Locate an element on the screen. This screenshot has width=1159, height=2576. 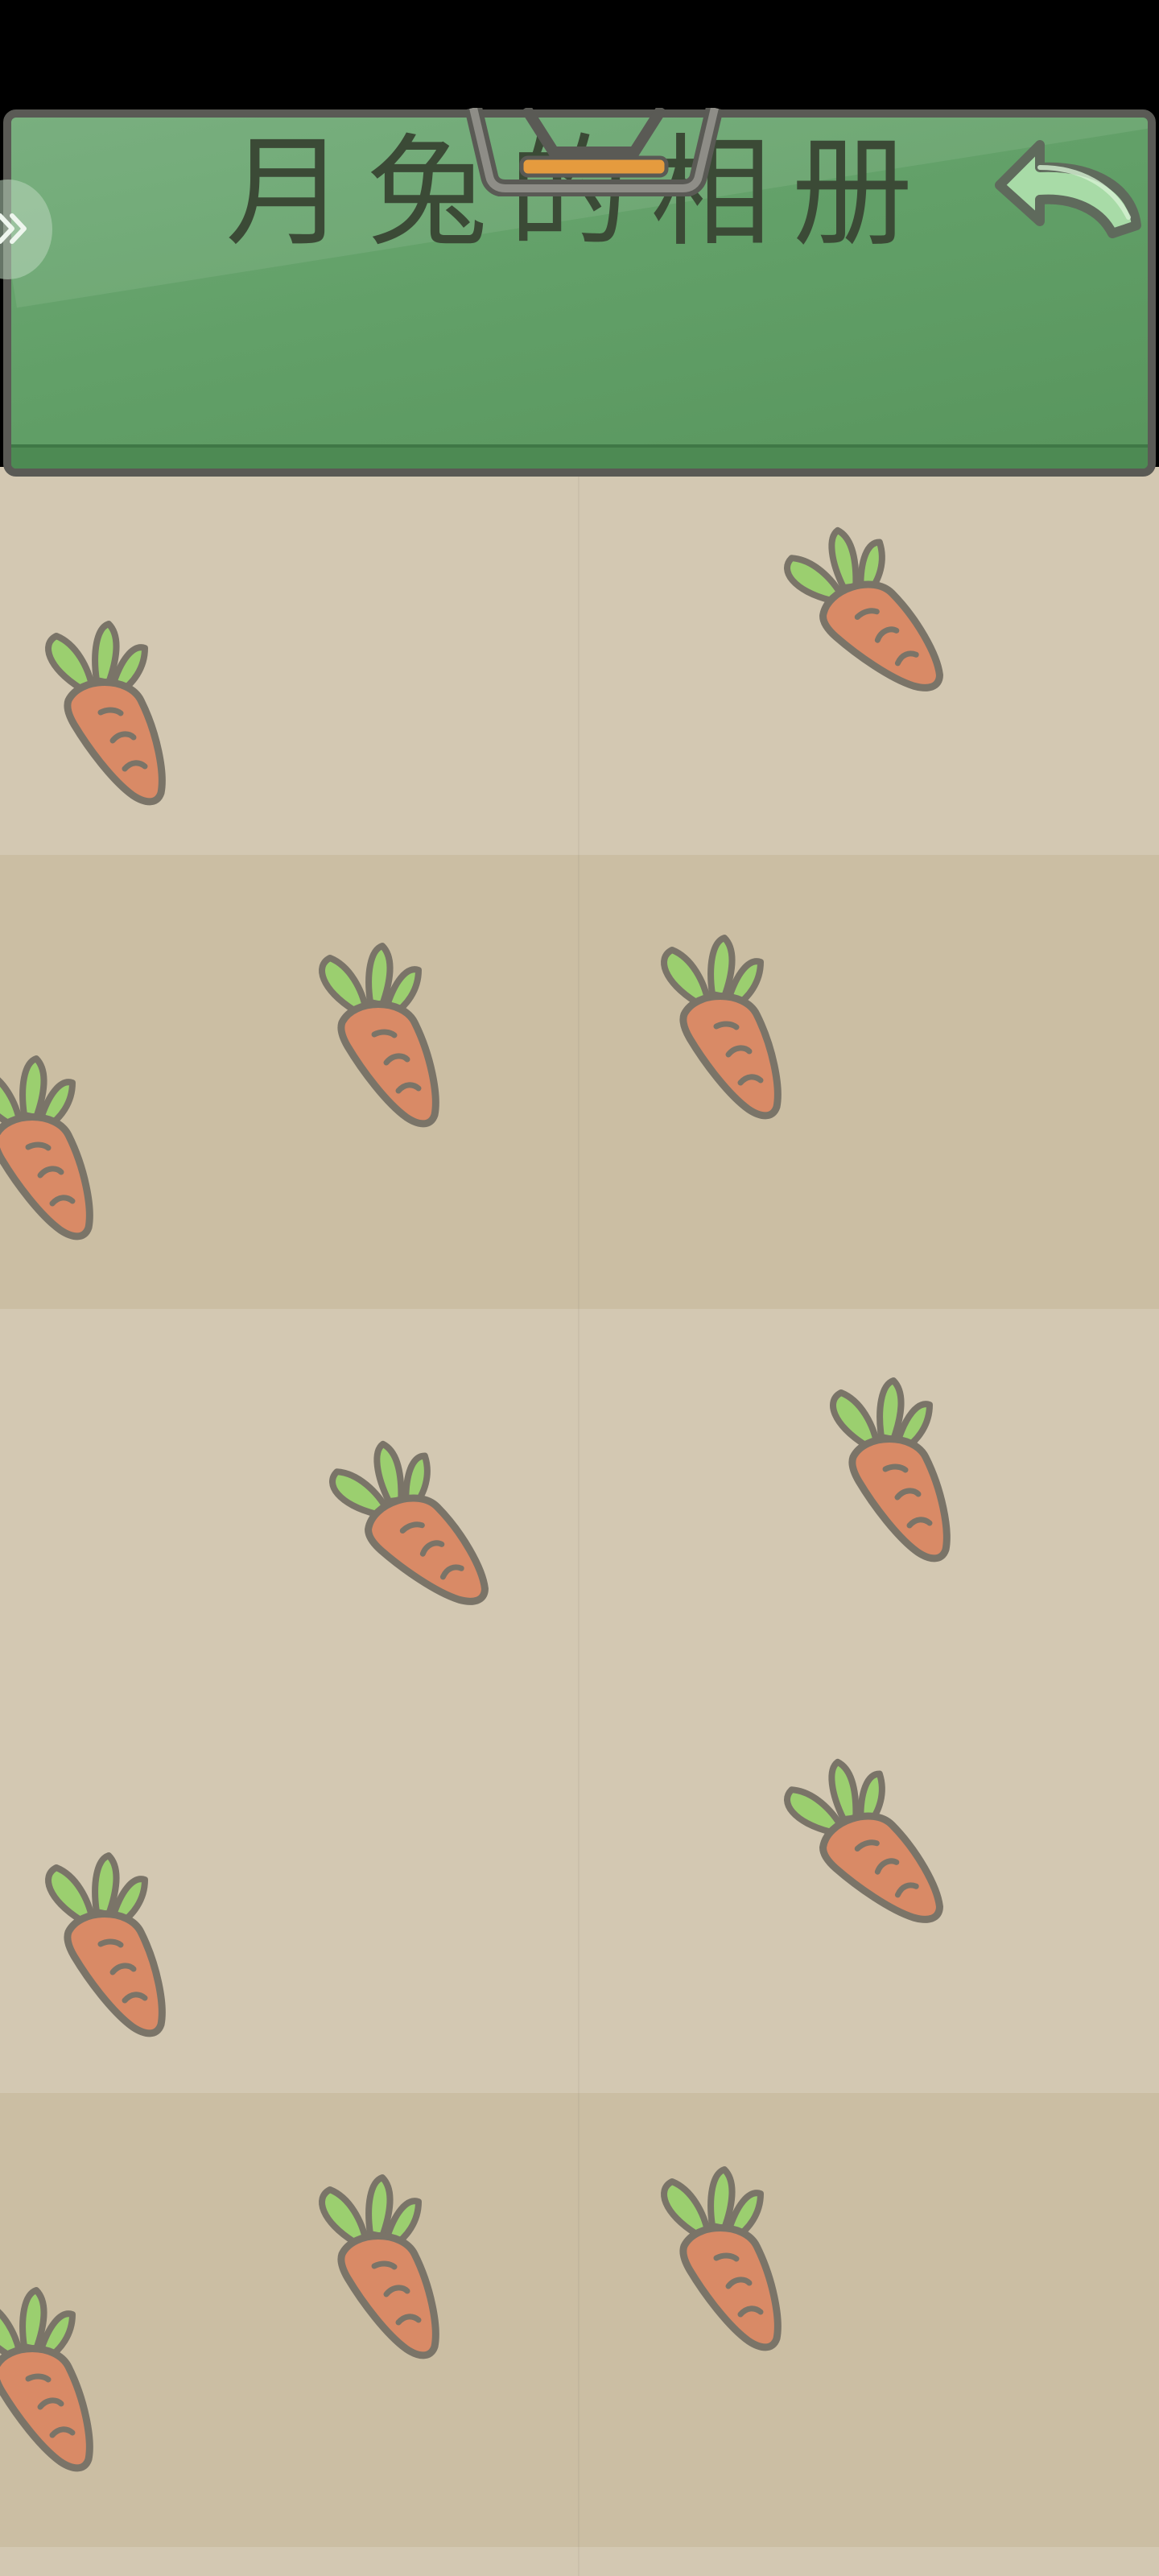
title-panel-base is located at coordinates (579, 456).